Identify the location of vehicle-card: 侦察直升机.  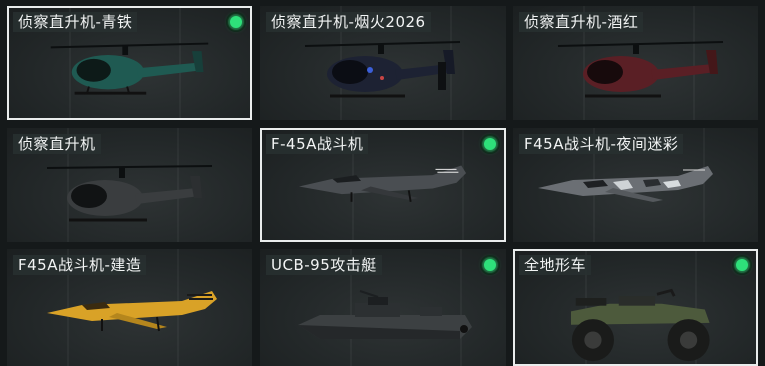
(129, 185).